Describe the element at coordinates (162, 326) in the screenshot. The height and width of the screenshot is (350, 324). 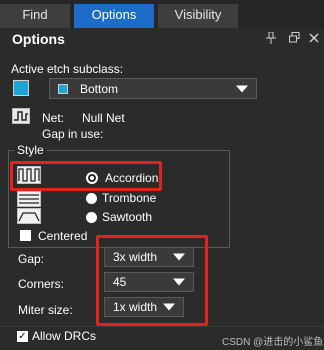
I see `divider` at that location.